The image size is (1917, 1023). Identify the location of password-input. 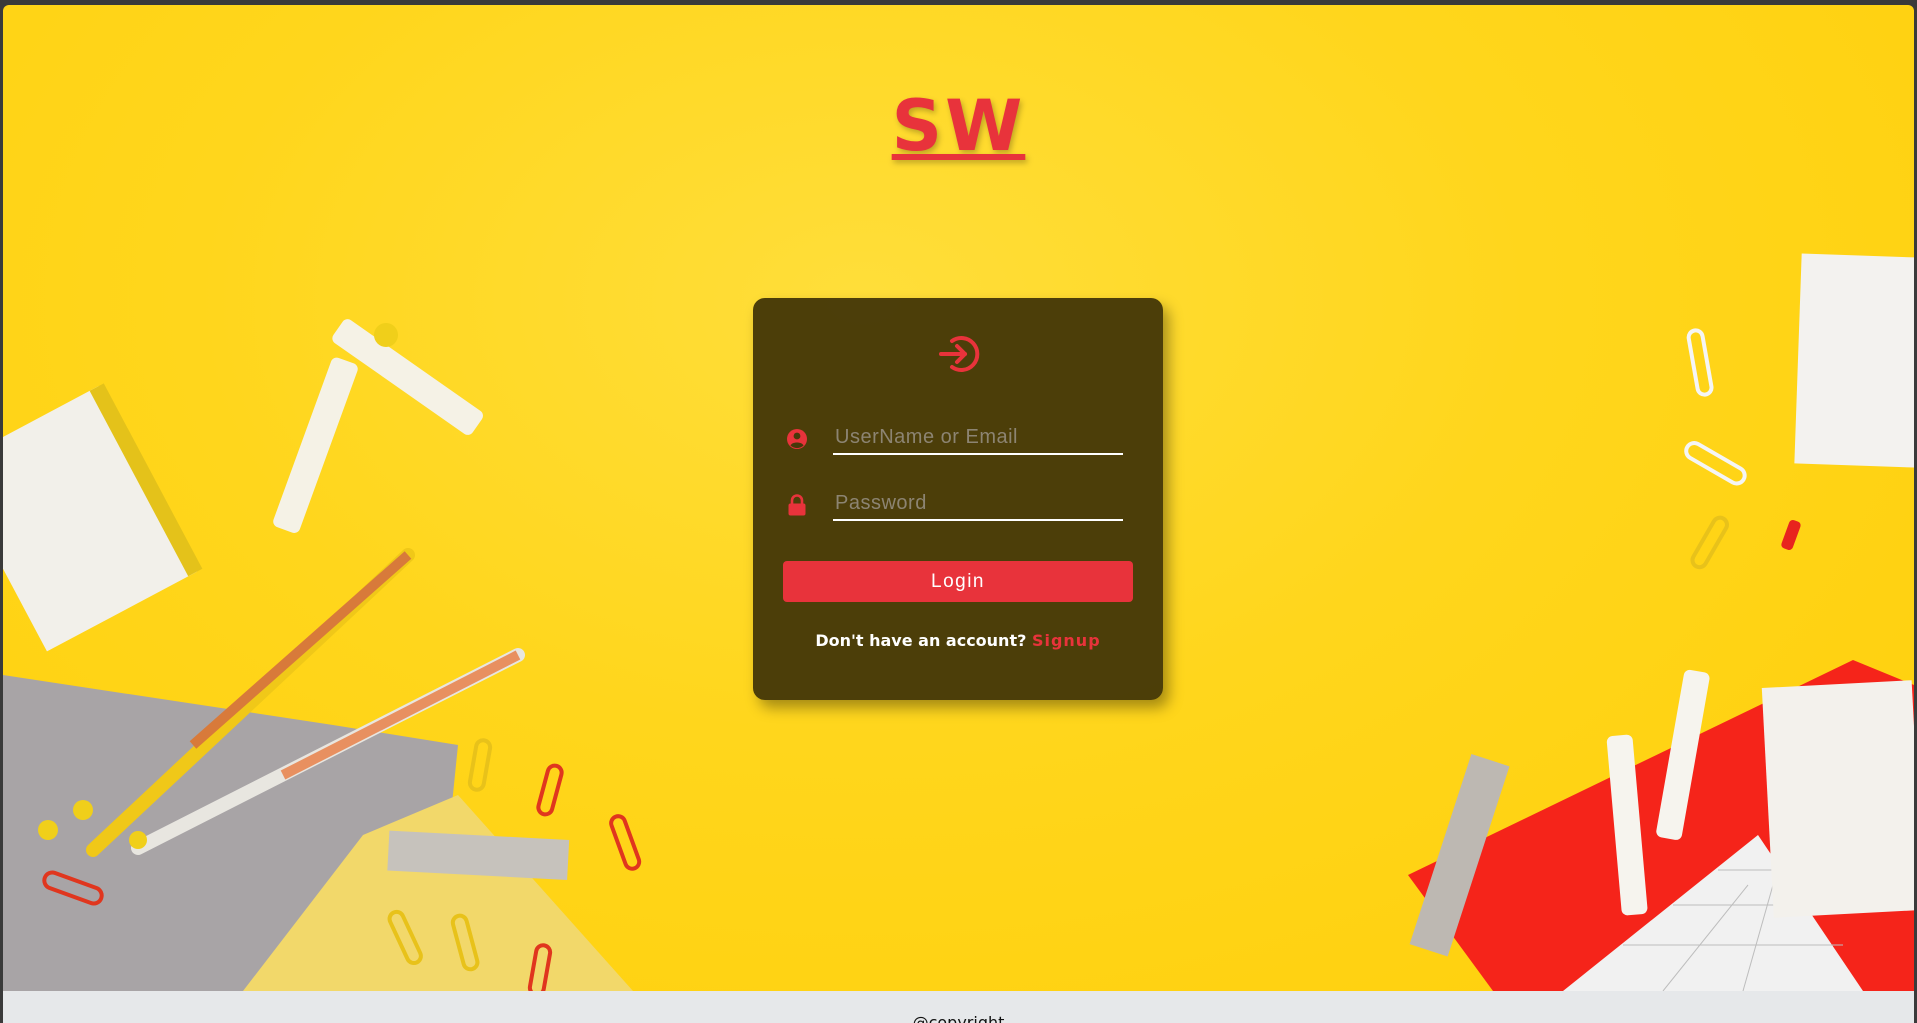
(978, 504).